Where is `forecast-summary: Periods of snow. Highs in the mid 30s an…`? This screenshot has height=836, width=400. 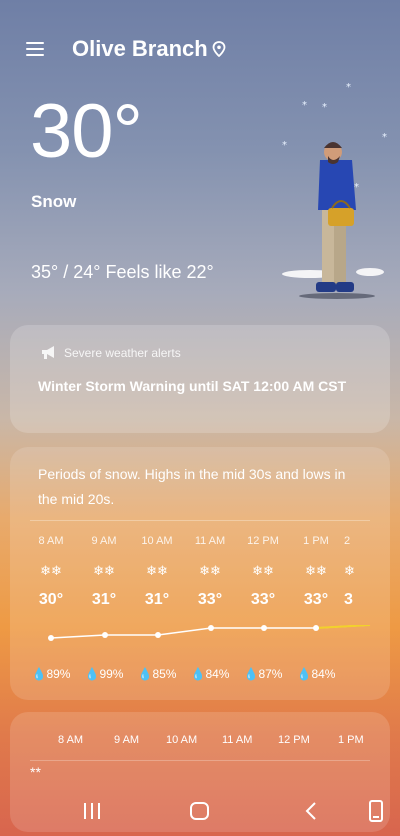 forecast-summary: Periods of snow. Highs in the mid 30s an… is located at coordinates (192, 486).